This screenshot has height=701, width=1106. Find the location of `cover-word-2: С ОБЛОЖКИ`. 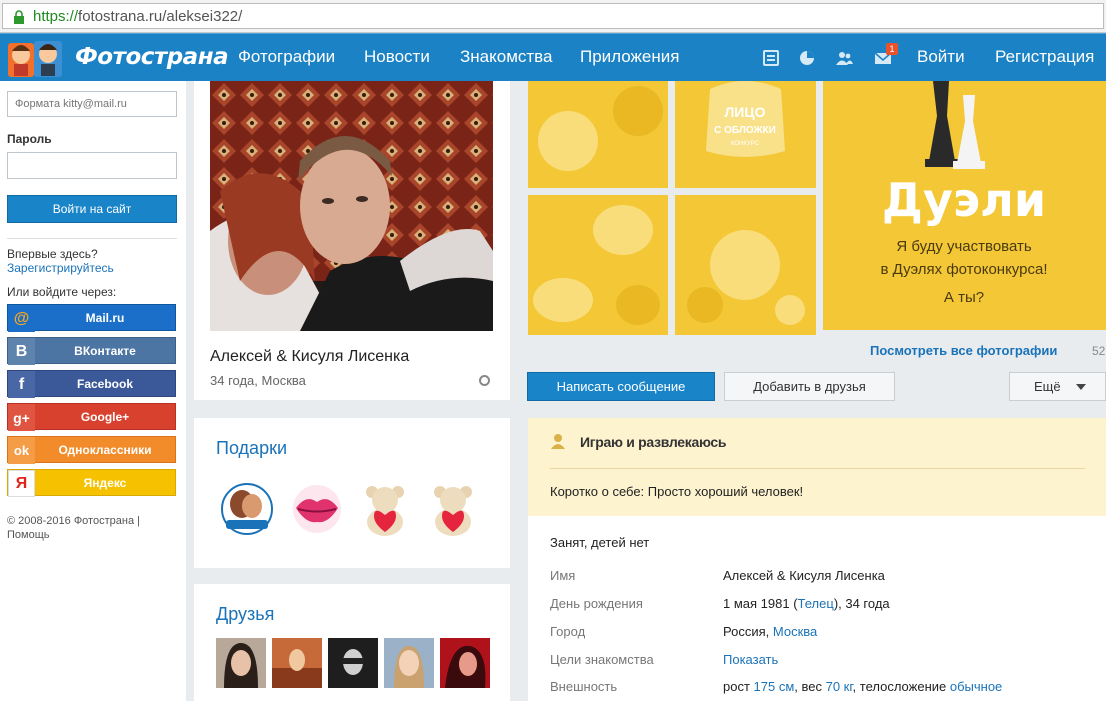

cover-word-2: С ОБЛОЖКИ is located at coordinates (745, 130).